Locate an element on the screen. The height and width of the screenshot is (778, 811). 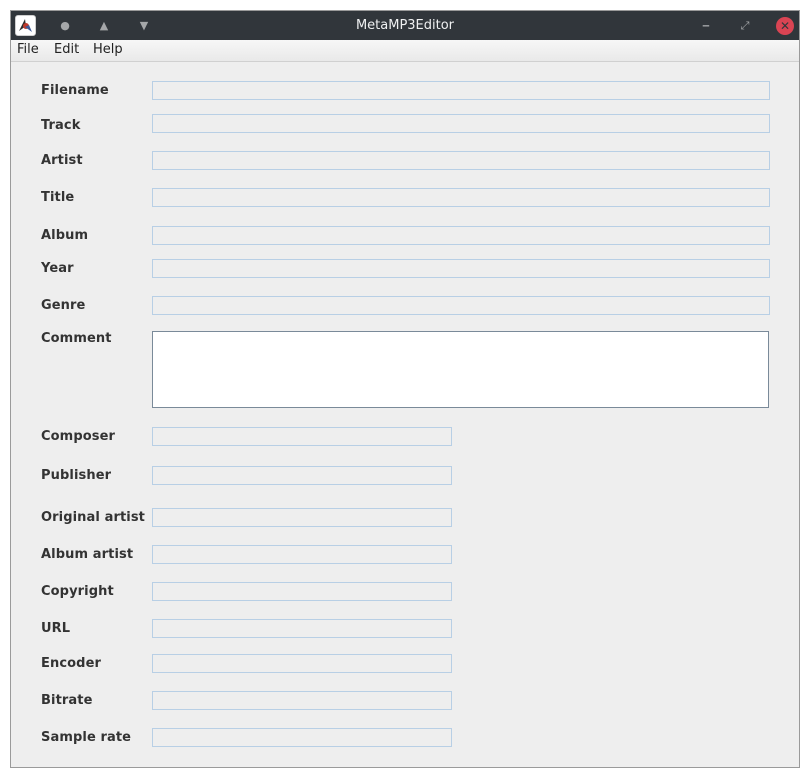
copyright-label: Copyright is located at coordinates (77, 591).